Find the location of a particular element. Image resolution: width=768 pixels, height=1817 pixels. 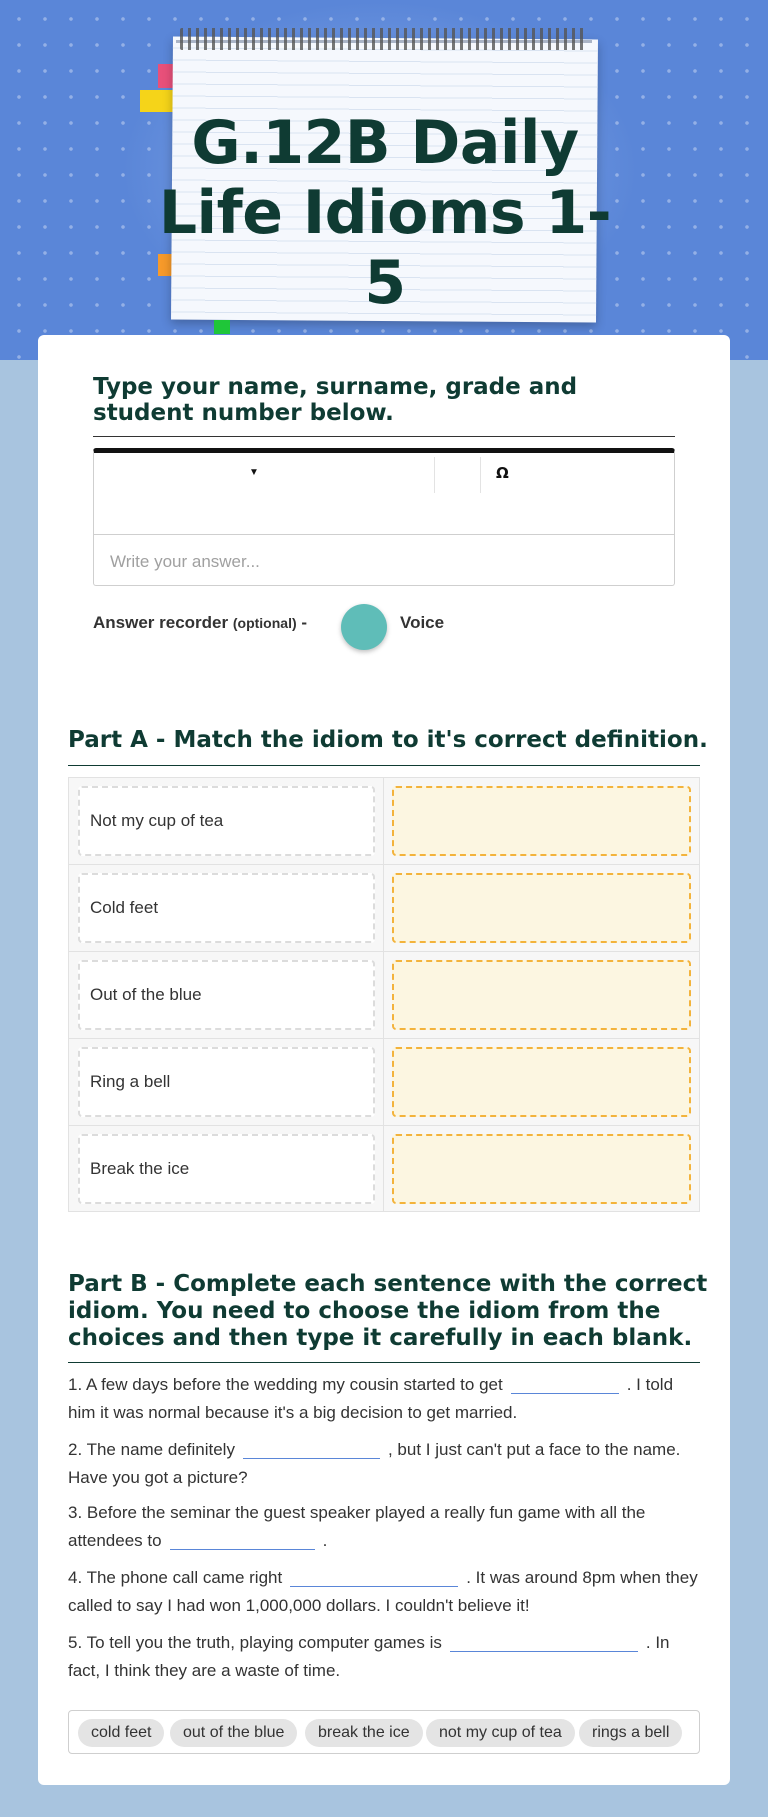

answer-recorder-label: Answer recorder (optional) - is located at coordinates (200, 623).